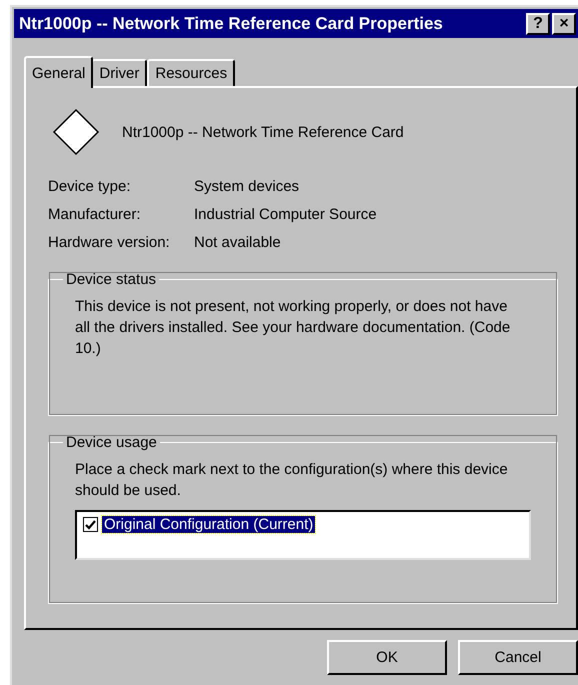  I want to click on checkbox, so click(90, 524).